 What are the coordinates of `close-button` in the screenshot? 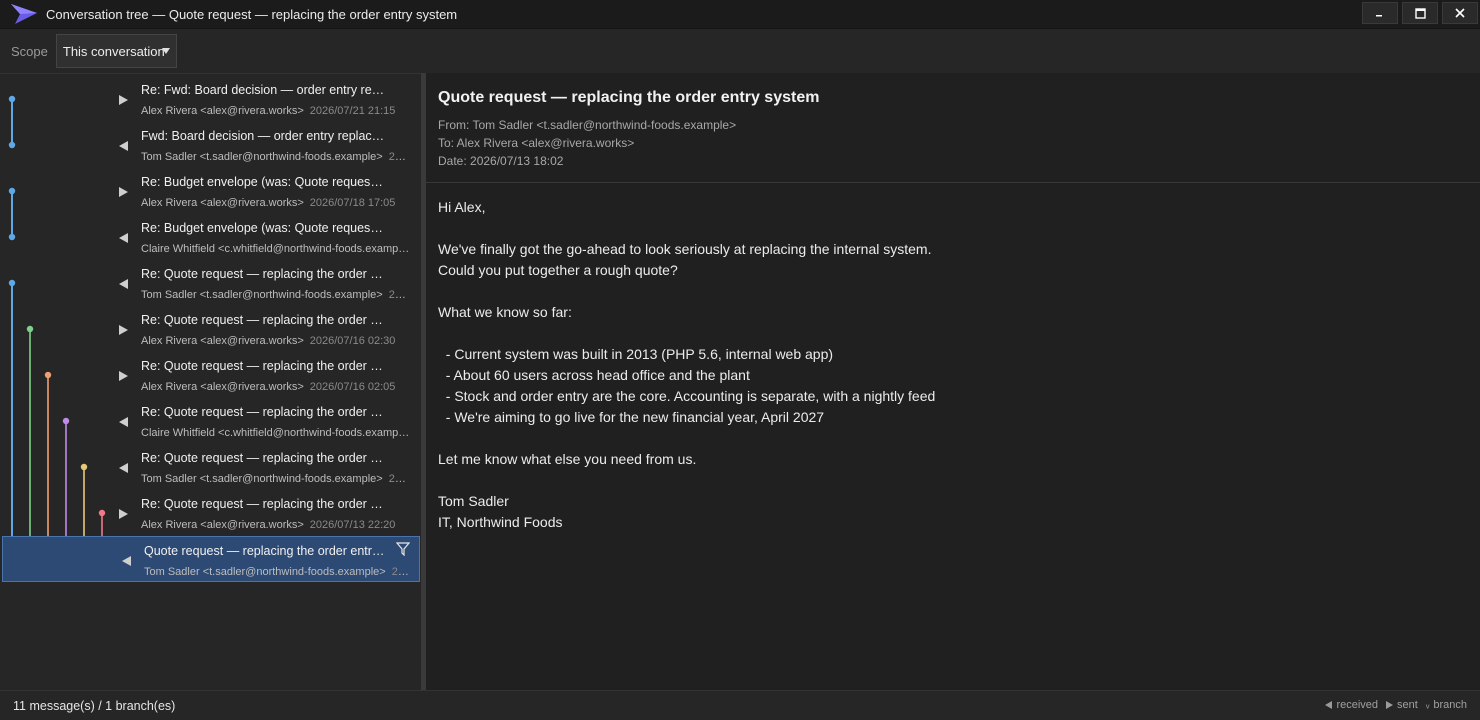 It's located at (1460, 13).